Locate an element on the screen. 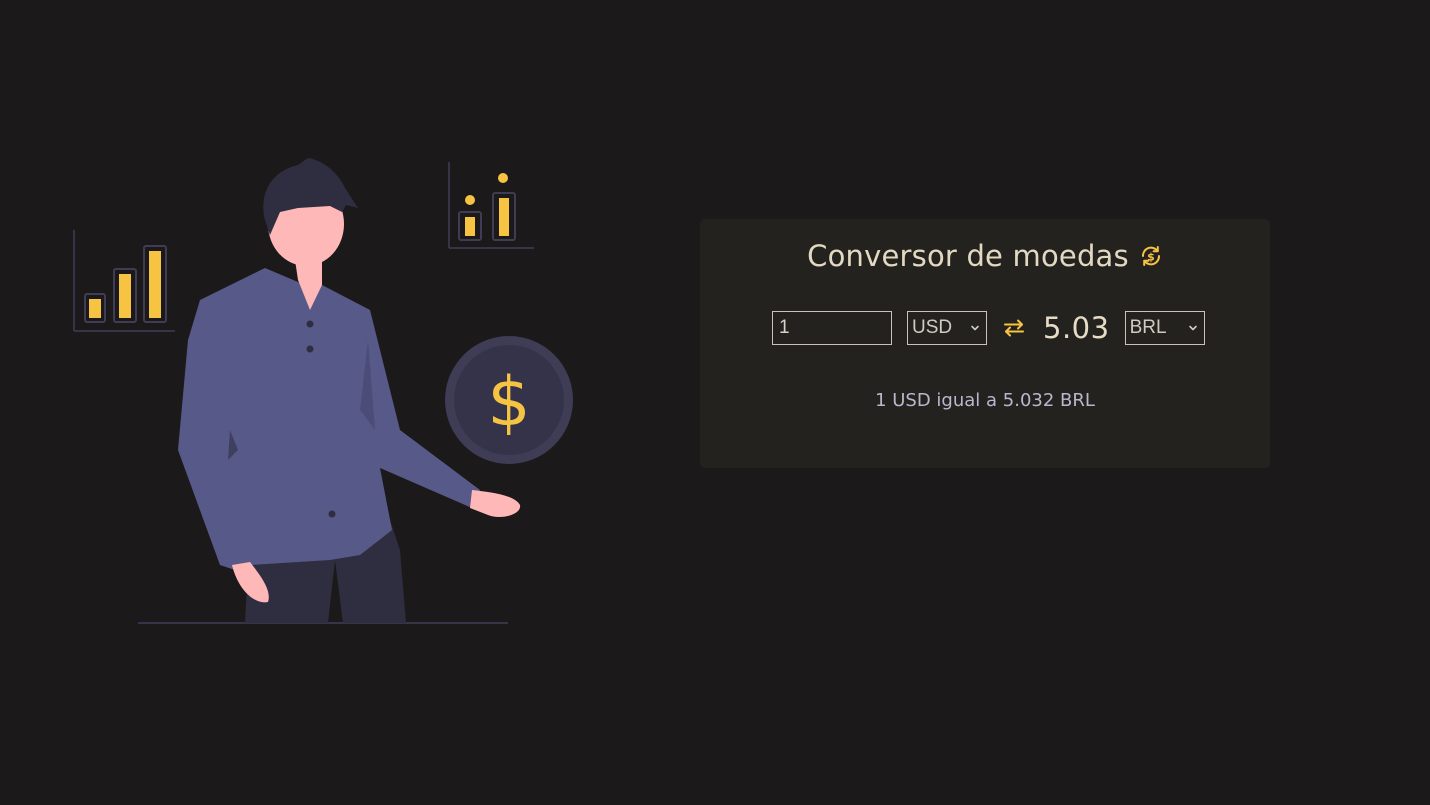 The width and height of the screenshot is (1430, 805). page-title: Conversor de moedas is located at coordinates (968, 256).